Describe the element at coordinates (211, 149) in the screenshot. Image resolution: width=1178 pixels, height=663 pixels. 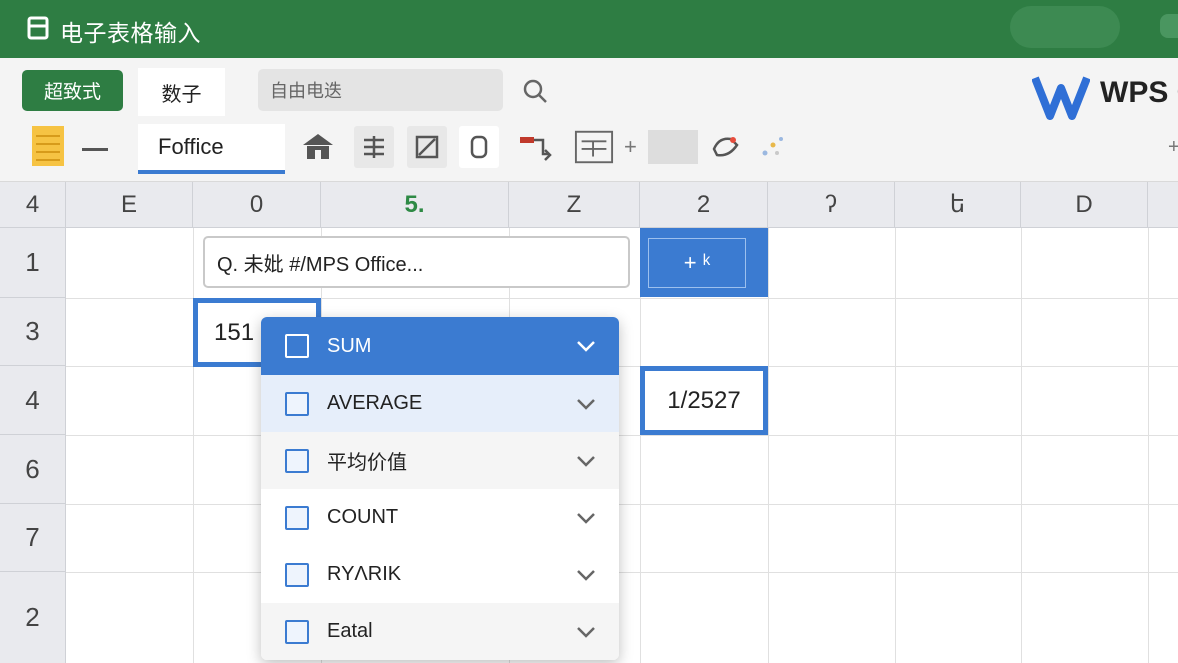
I see `tab-foffice: Foffice` at that location.